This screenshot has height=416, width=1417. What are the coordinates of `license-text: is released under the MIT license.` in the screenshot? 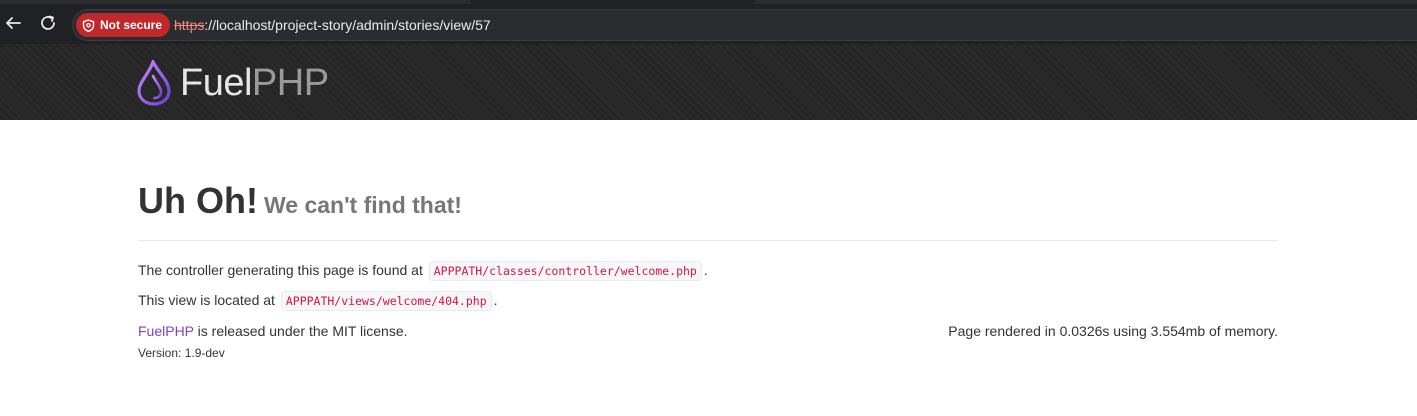 It's located at (302, 331).